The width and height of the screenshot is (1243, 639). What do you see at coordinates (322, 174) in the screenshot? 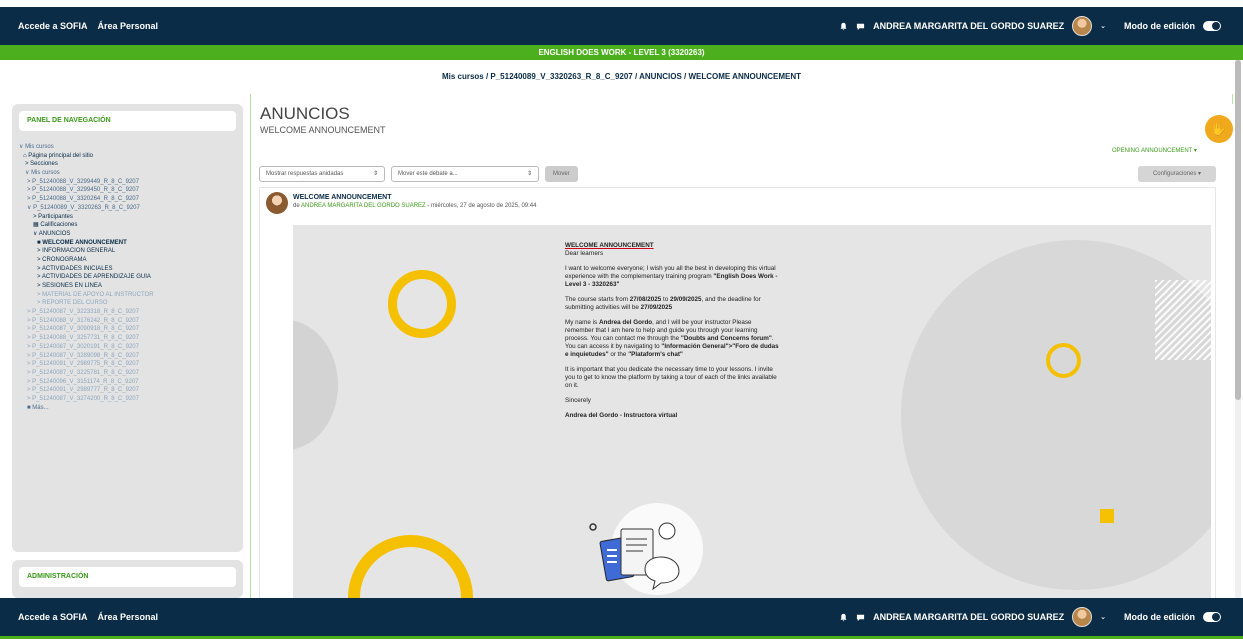
I see `display-mode-select: Mostrar respuestas anidadas ⇕` at bounding box center [322, 174].